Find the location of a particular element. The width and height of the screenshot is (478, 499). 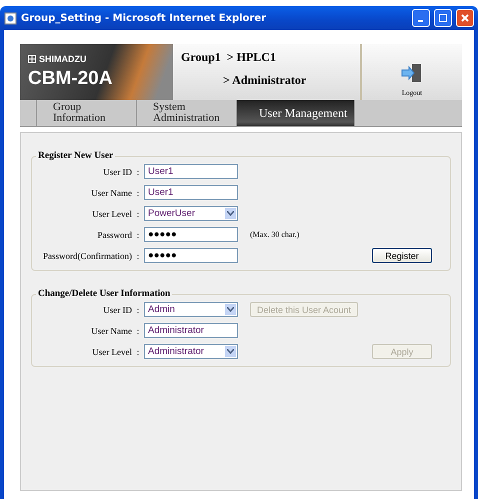

group-title: Register New User is located at coordinates (75, 156).